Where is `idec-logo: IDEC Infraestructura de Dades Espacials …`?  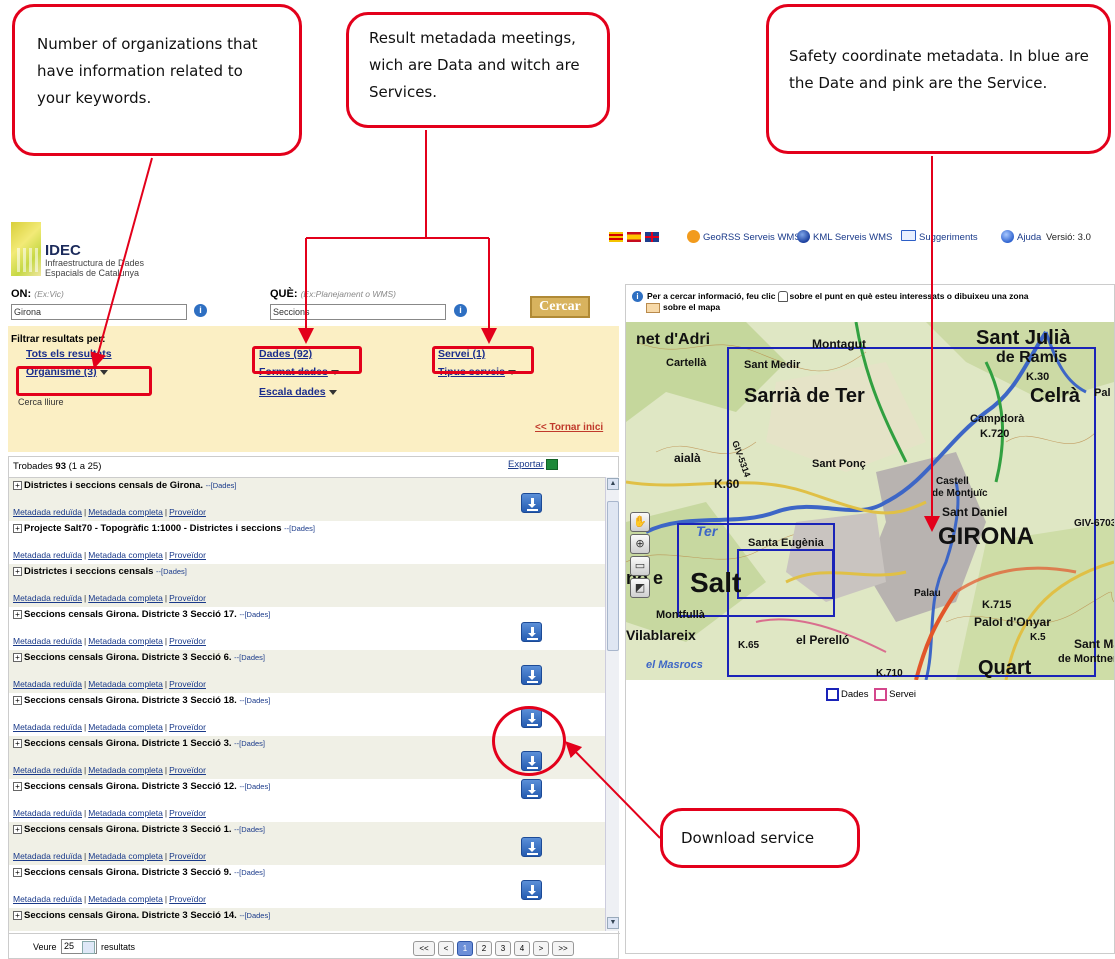
idec-logo: IDEC Infraestructura de Dades Espacials … is located at coordinates (86, 251).